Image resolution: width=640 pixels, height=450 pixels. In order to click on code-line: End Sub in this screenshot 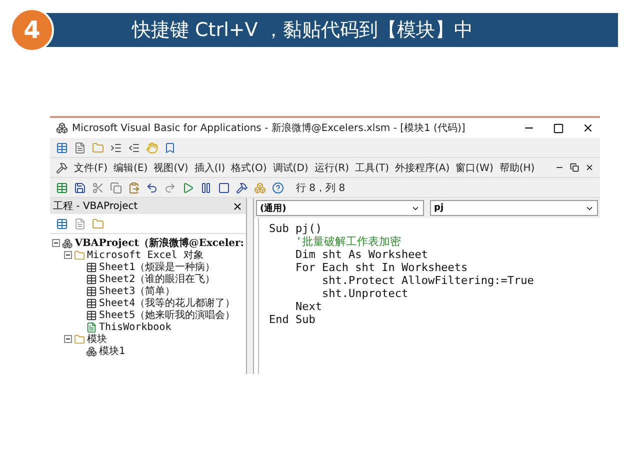, I will do `click(292, 319)`.